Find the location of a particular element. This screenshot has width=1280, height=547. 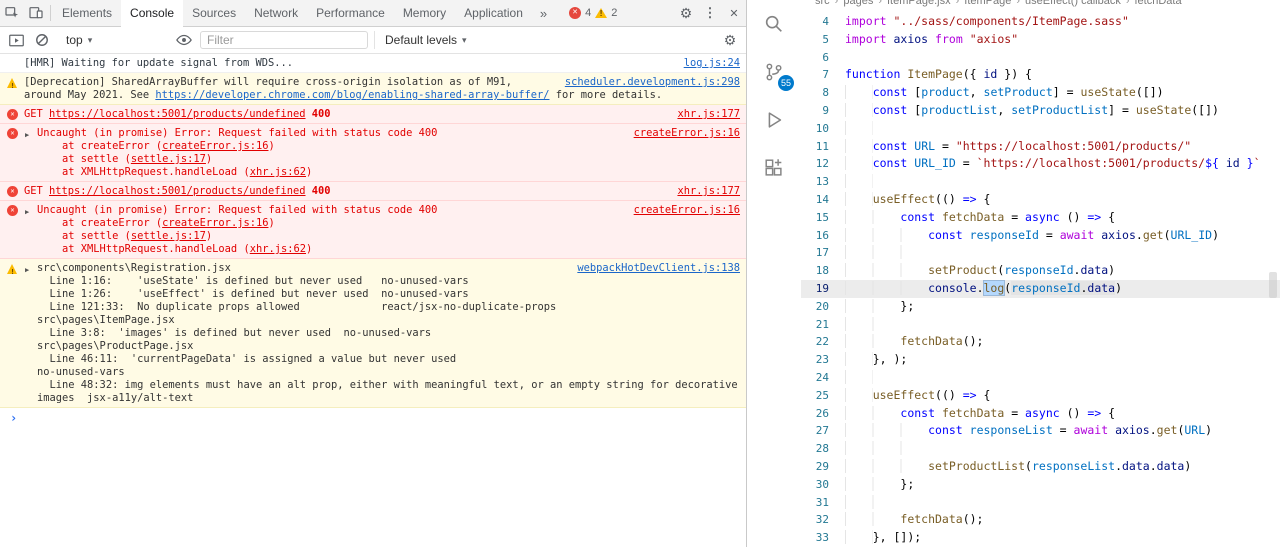

line-number: 12 is located at coordinates (823, 164).